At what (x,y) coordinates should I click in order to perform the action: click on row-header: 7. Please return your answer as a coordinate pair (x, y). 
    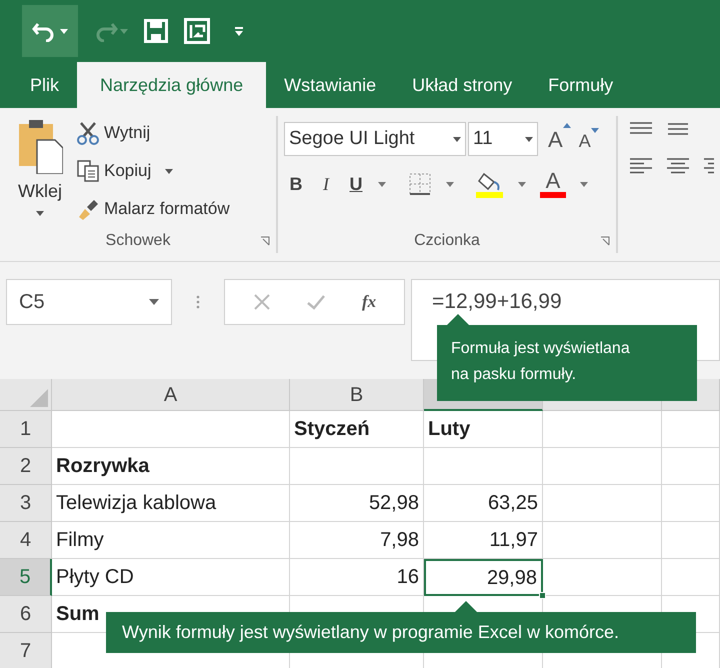
    Looking at the image, I should click on (26, 650).